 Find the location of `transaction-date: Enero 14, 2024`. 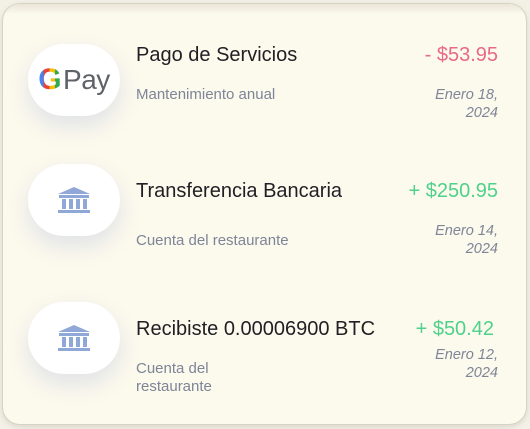

transaction-date: Enero 14, 2024 is located at coordinates (466, 240).